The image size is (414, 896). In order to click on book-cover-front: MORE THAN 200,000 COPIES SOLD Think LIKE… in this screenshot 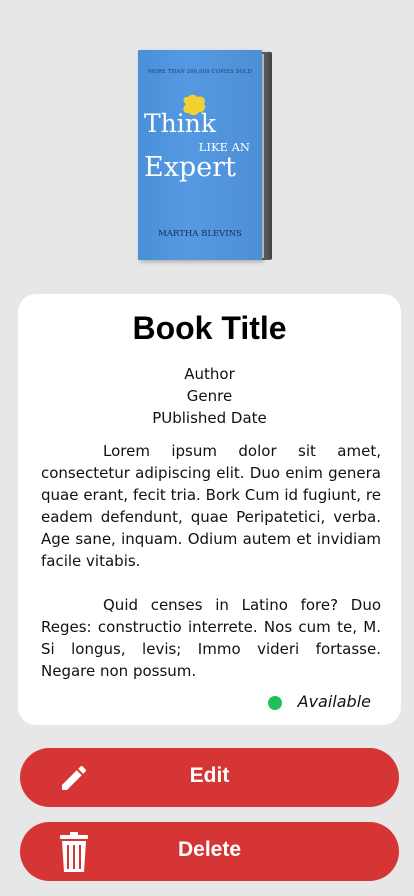, I will do `click(200, 155)`.